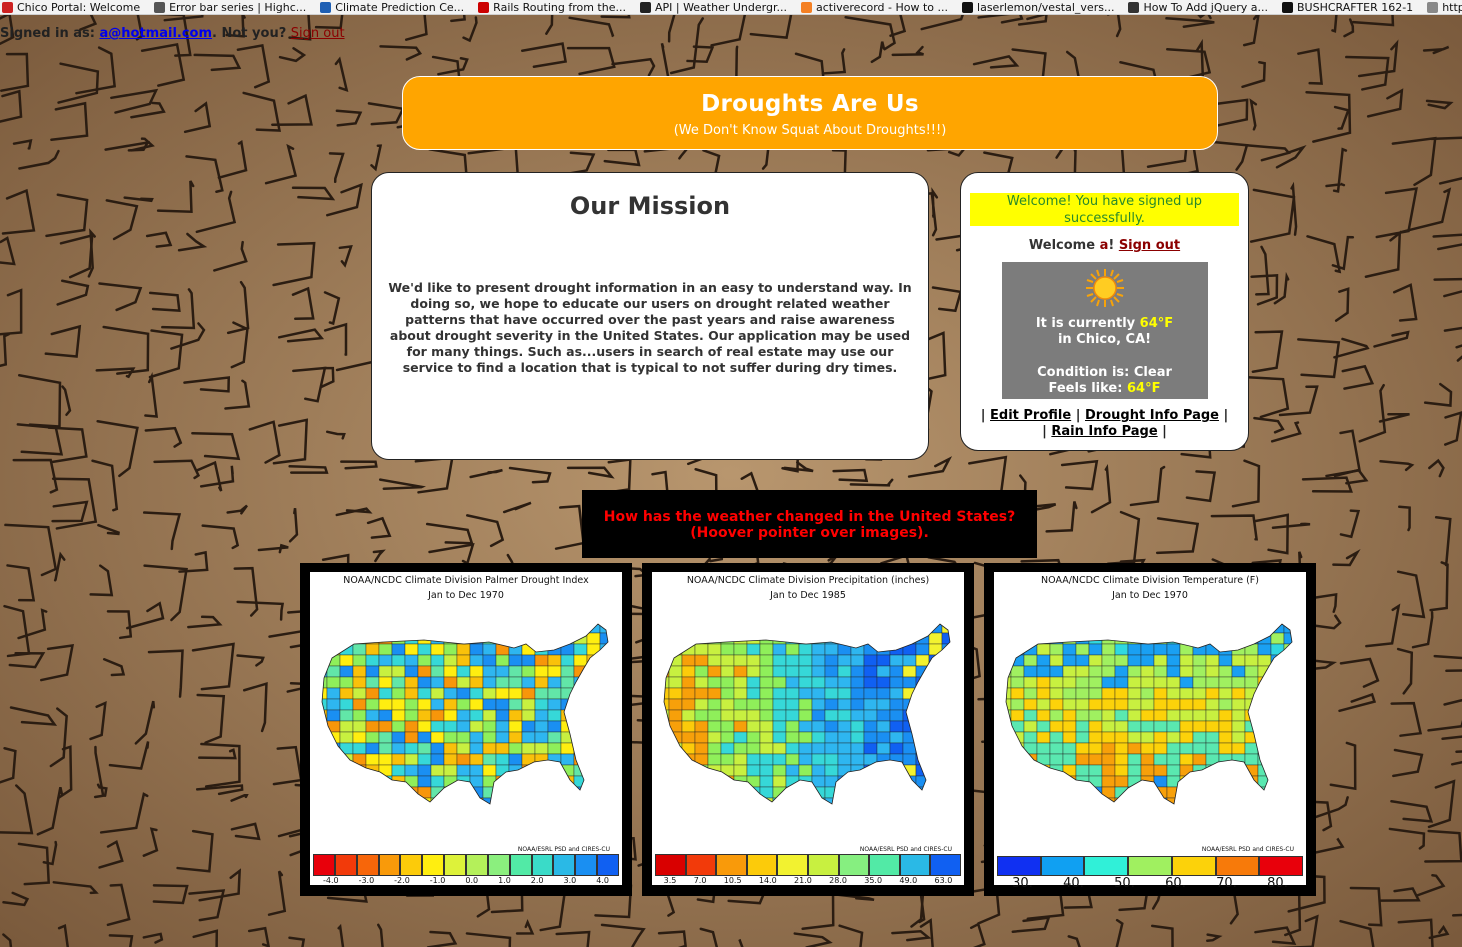  What do you see at coordinates (810, 130) in the screenshot?
I see `site-subtitle: (We Don't Know Squat About Droughts!!!)` at bounding box center [810, 130].